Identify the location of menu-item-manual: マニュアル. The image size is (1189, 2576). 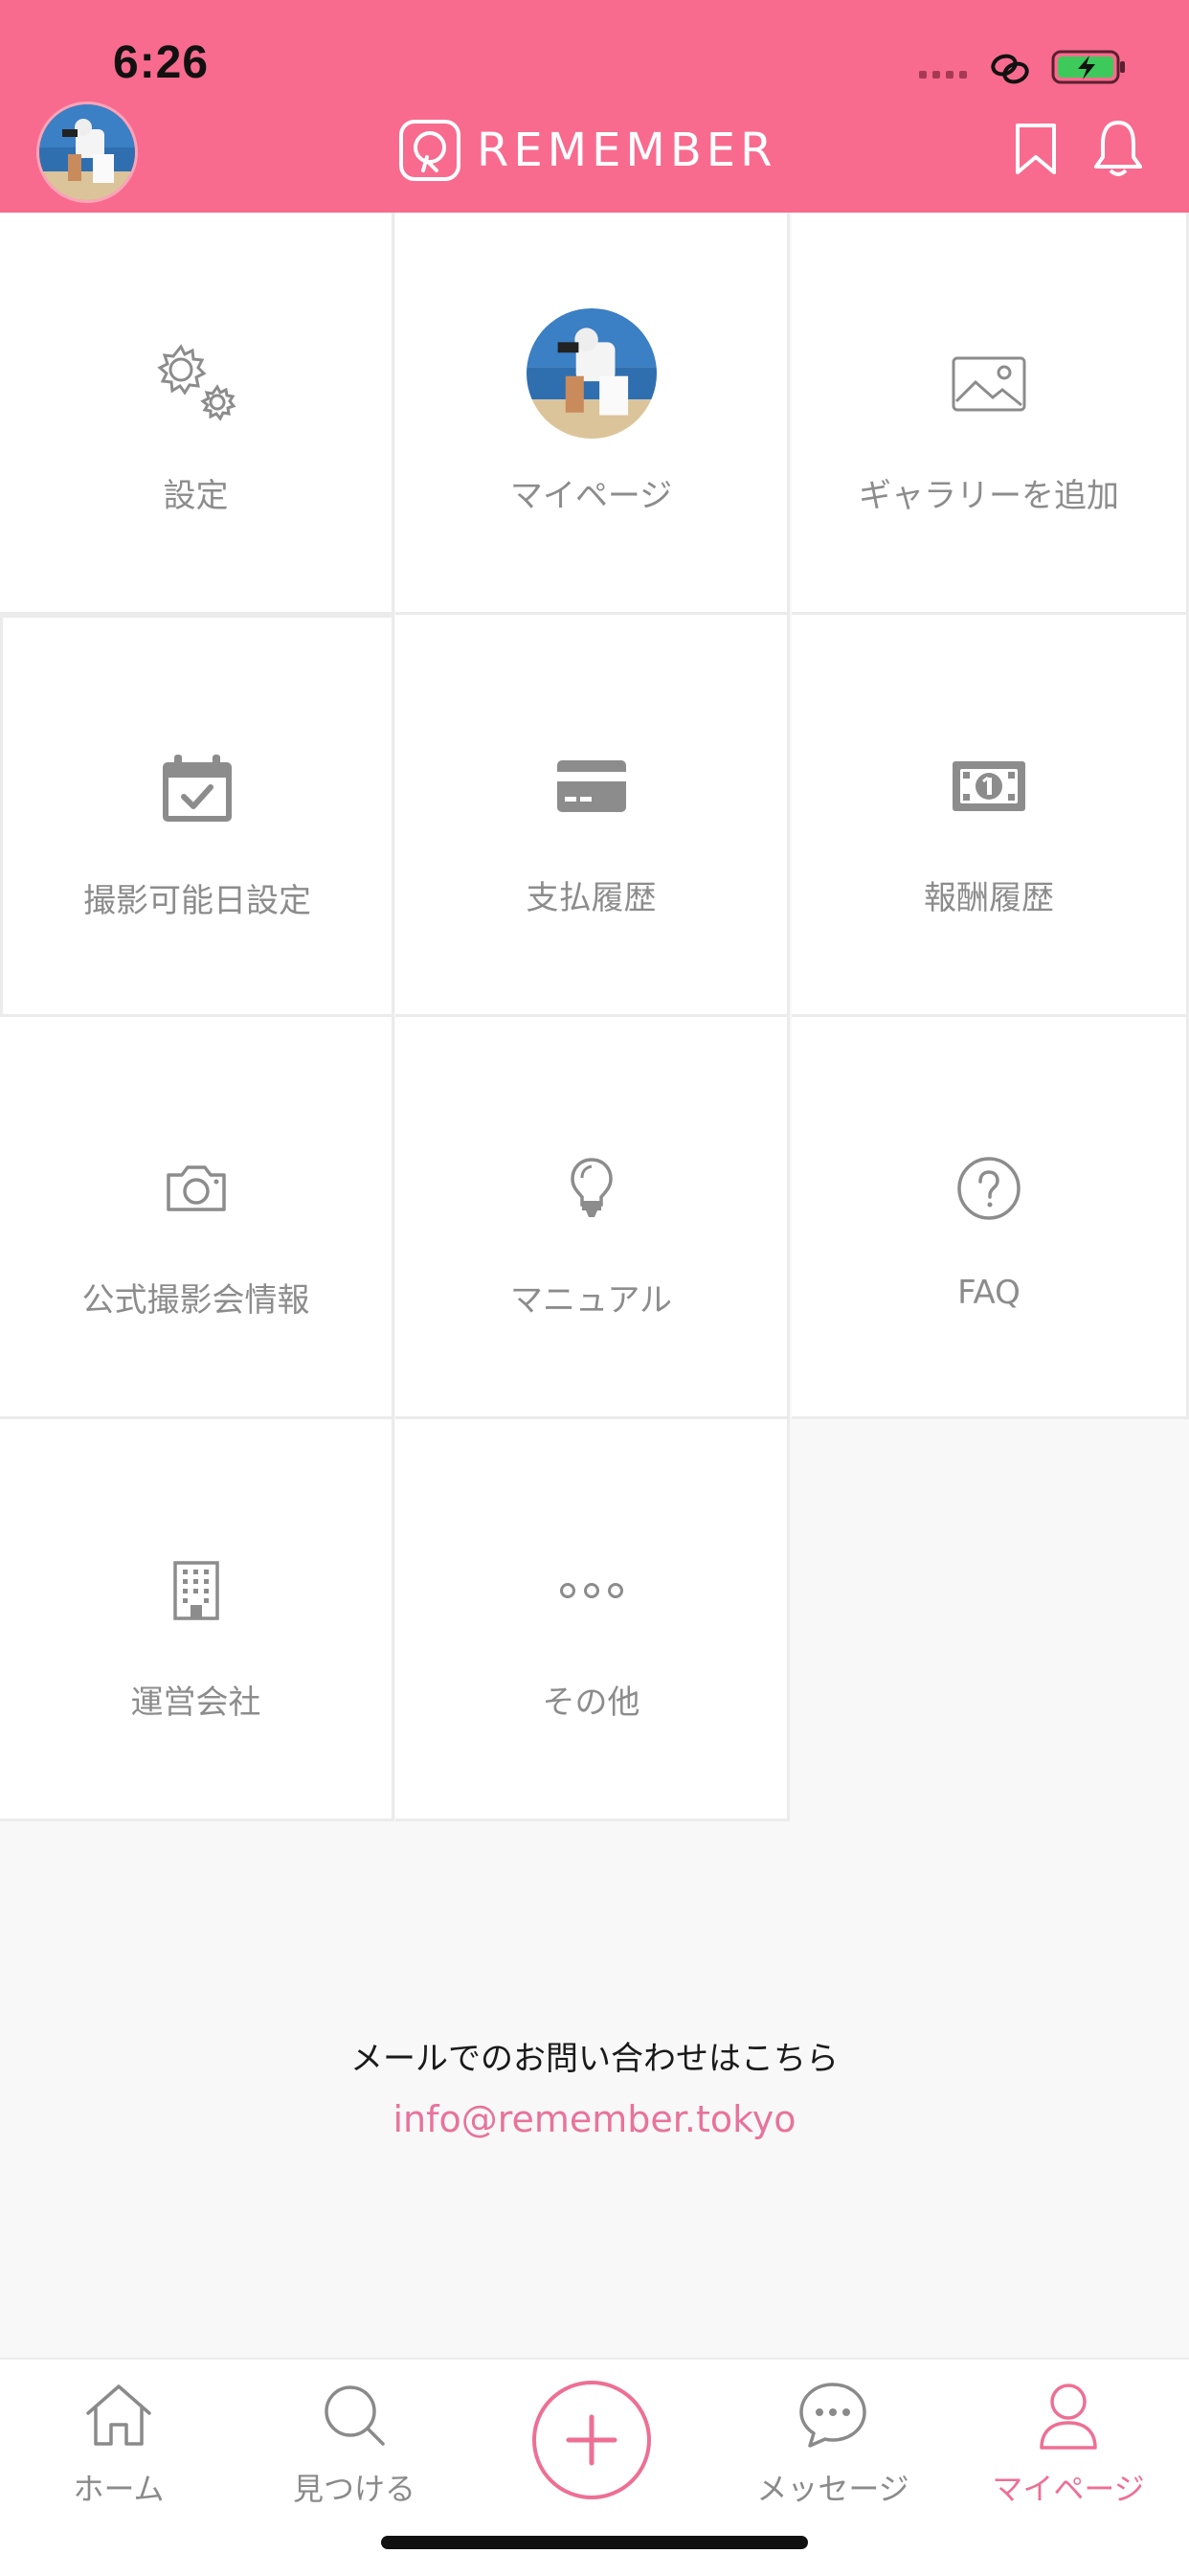
(592, 1218).